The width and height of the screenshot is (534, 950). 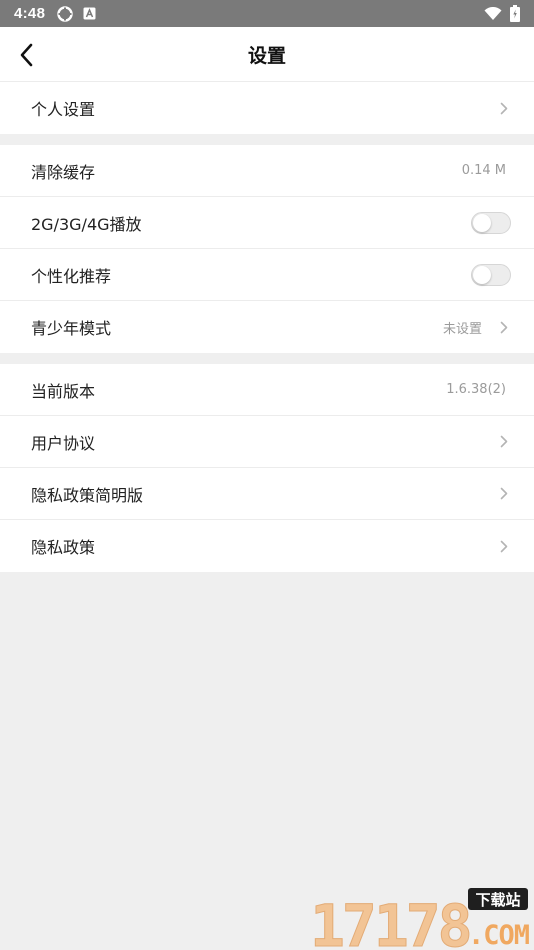 I want to click on site-watermark-logo: 17178 下载站 .COM, so click(x=420, y=918).